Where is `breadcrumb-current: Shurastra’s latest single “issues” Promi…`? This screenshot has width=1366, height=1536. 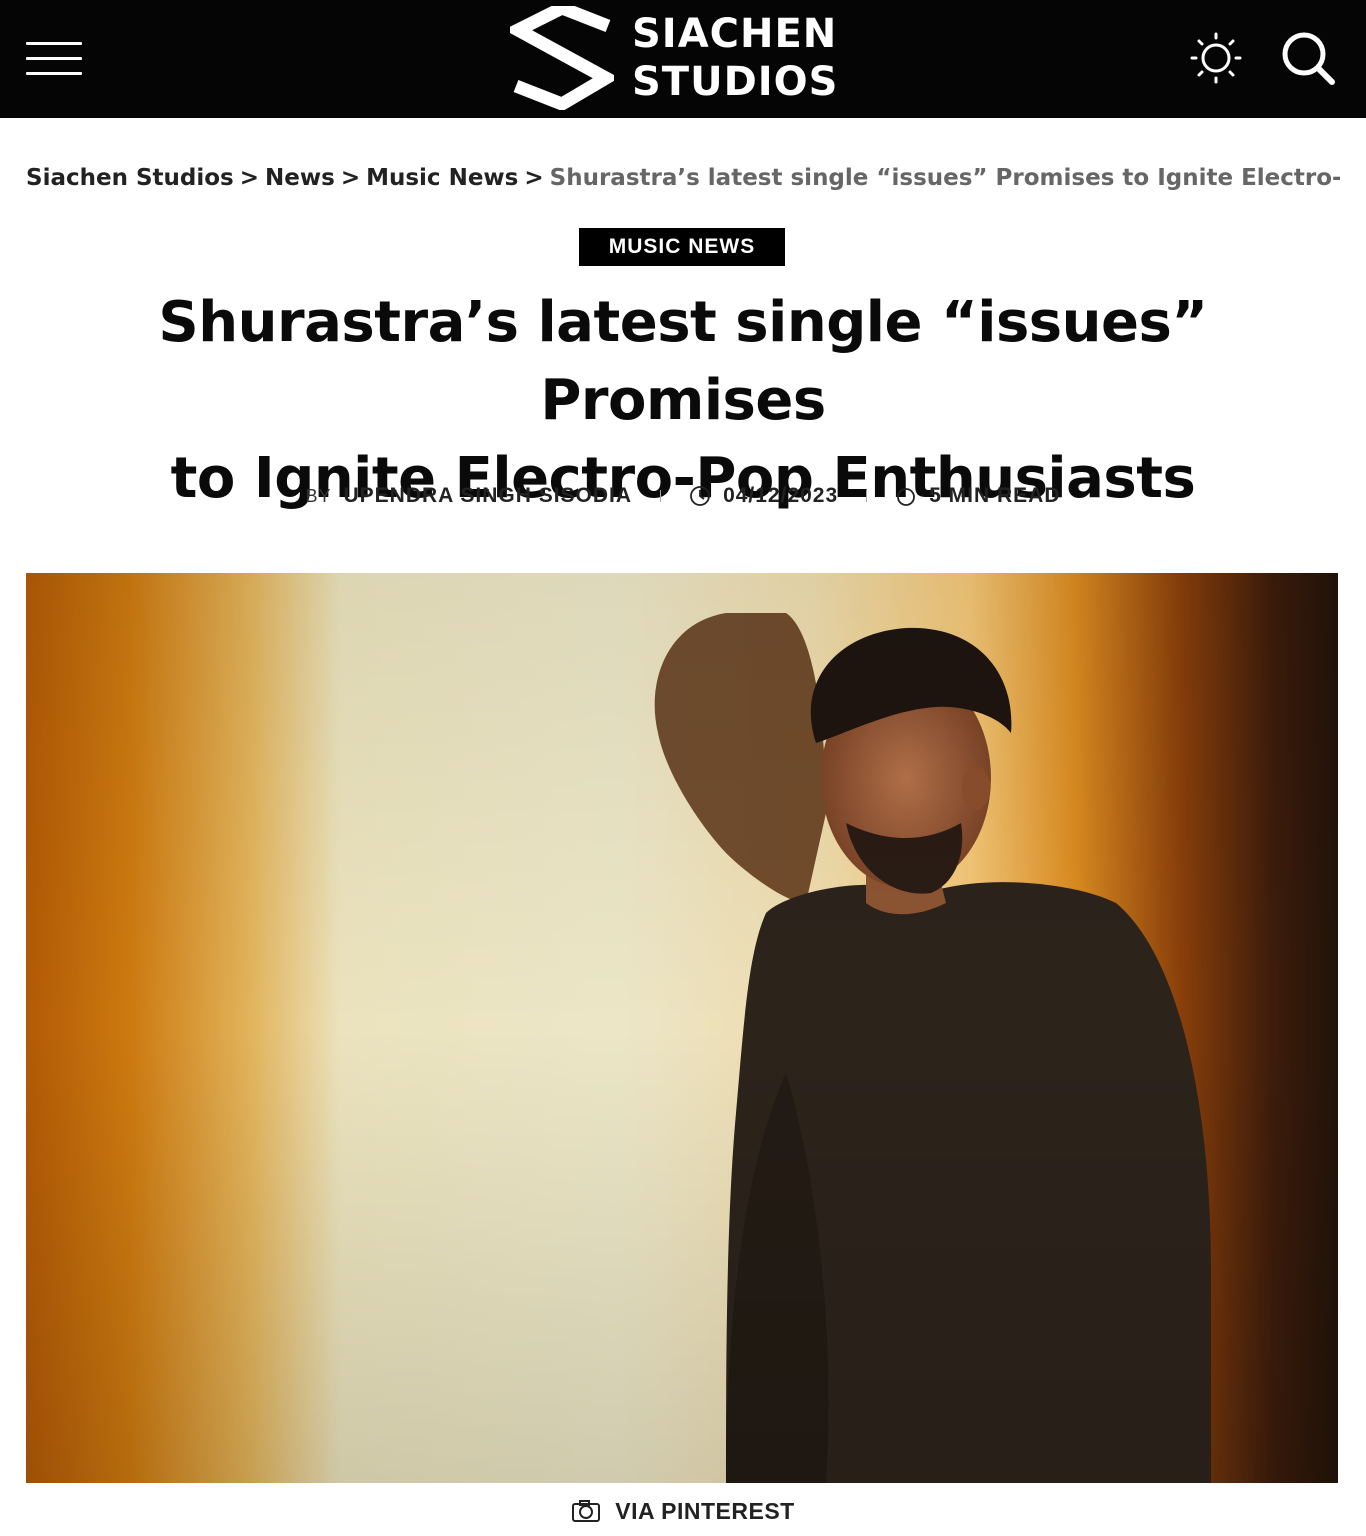 breadcrumb-current: Shurastra’s latest single “issues” Promi… is located at coordinates (944, 178).